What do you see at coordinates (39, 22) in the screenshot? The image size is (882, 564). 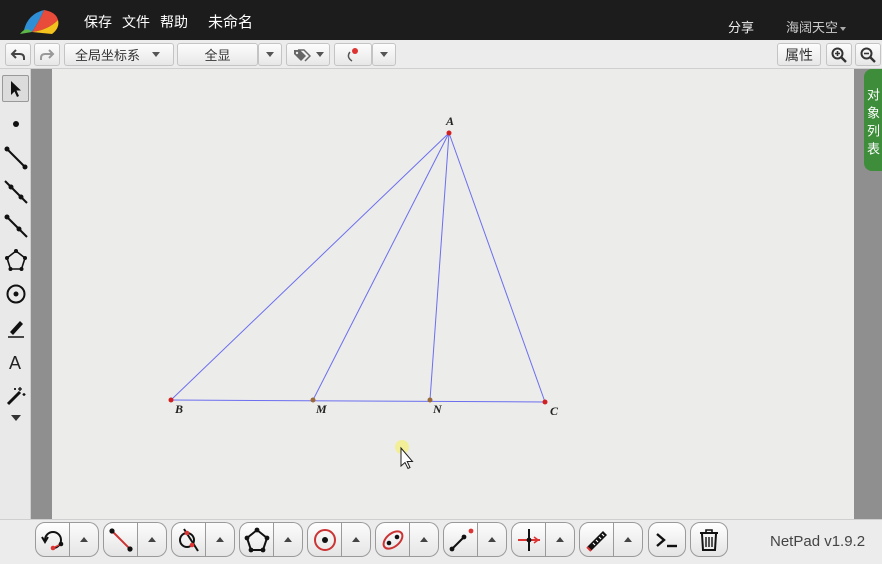 I see `netpad-logo-icon` at bounding box center [39, 22].